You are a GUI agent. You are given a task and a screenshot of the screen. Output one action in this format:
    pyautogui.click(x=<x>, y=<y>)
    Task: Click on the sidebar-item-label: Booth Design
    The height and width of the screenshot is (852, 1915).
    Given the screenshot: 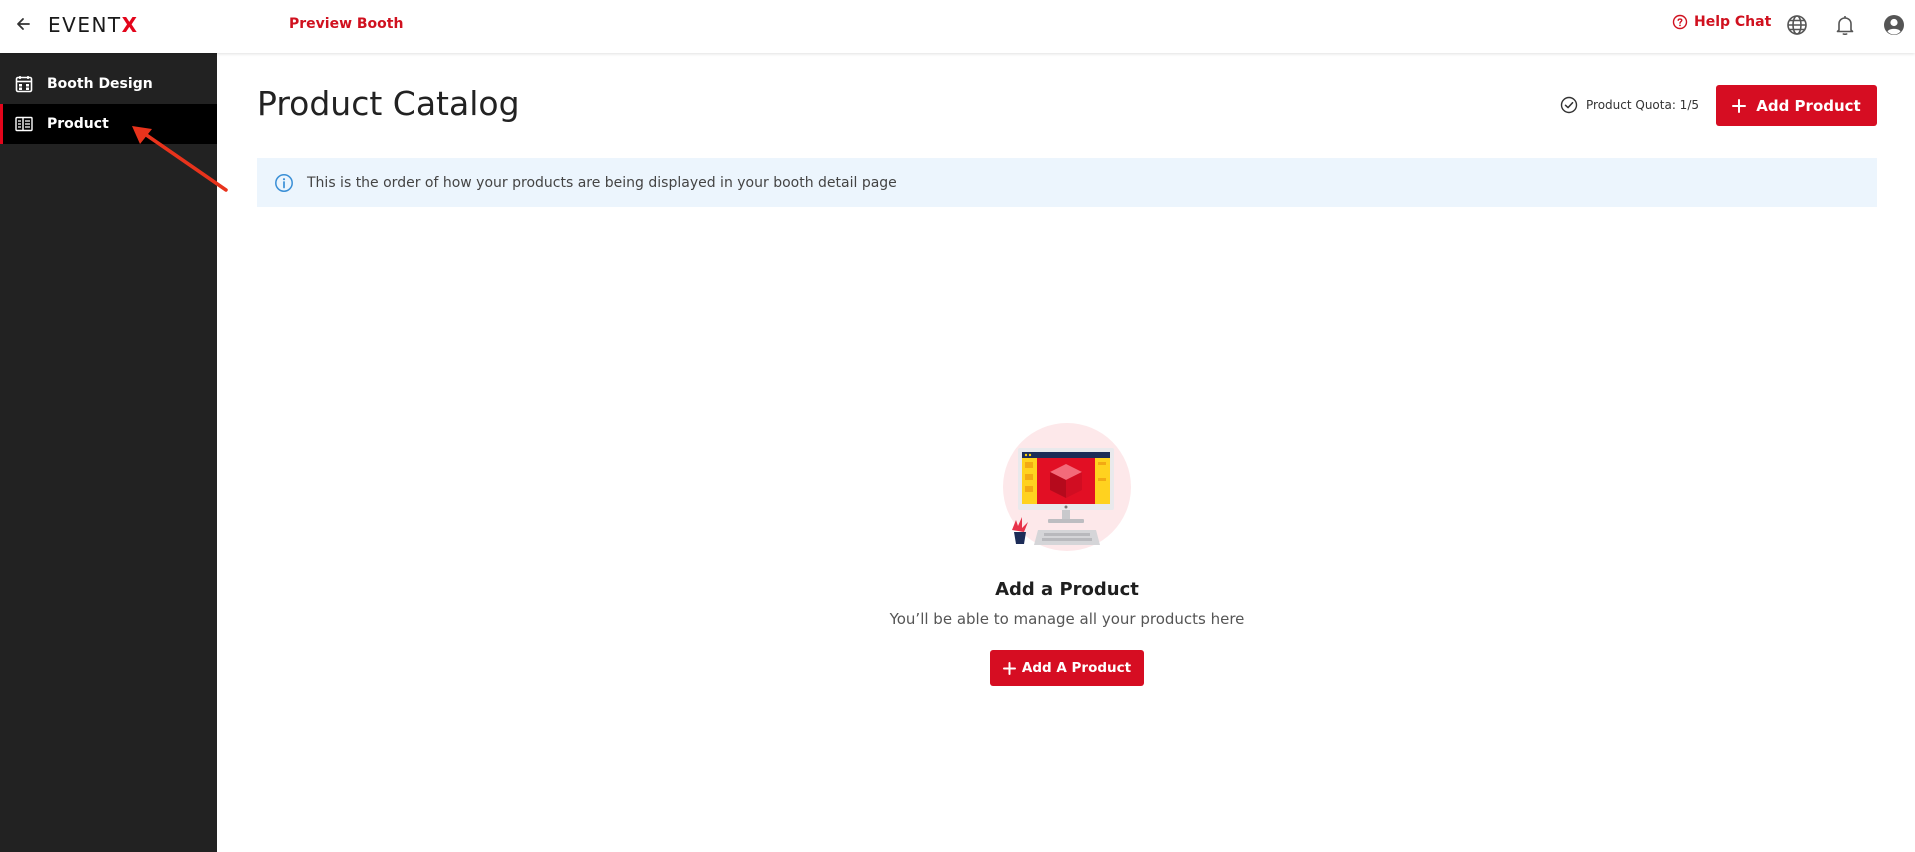 What is the action you would take?
    pyautogui.click(x=100, y=84)
    